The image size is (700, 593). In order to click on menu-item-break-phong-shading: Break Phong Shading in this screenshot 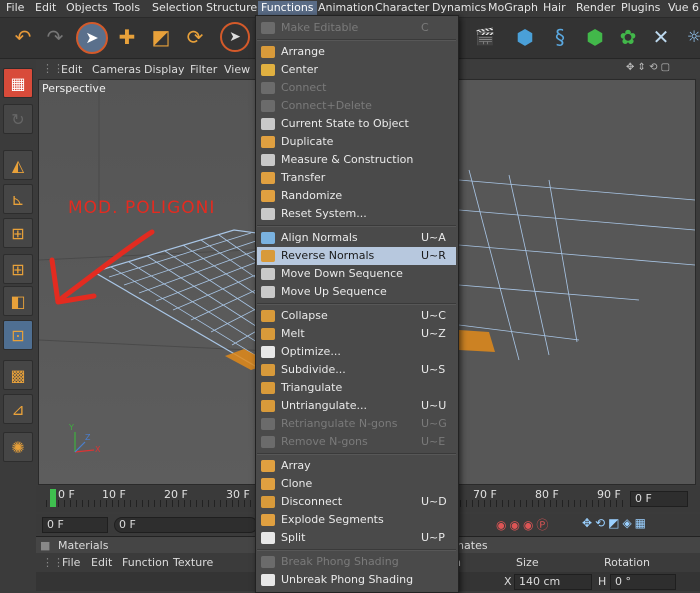, I will do `click(356, 562)`.